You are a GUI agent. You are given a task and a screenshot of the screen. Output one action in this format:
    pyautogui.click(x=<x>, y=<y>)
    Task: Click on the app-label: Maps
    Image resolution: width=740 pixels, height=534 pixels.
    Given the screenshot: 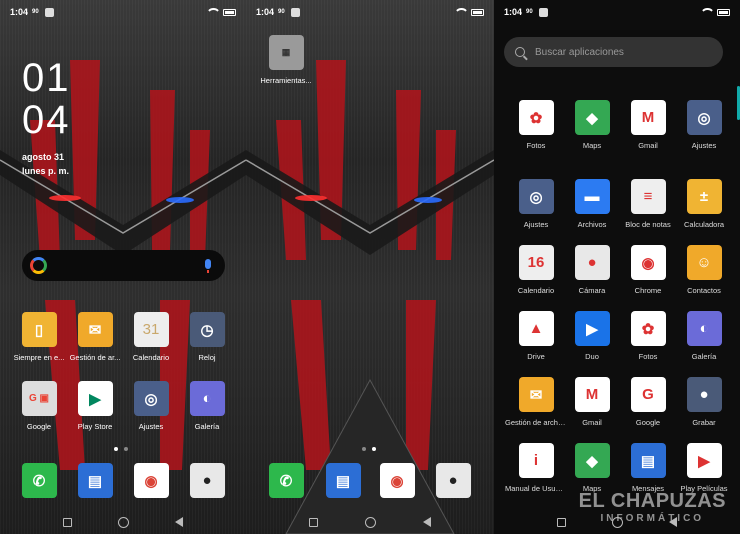 What is the action you would take?
    pyautogui.click(x=592, y=145)
    